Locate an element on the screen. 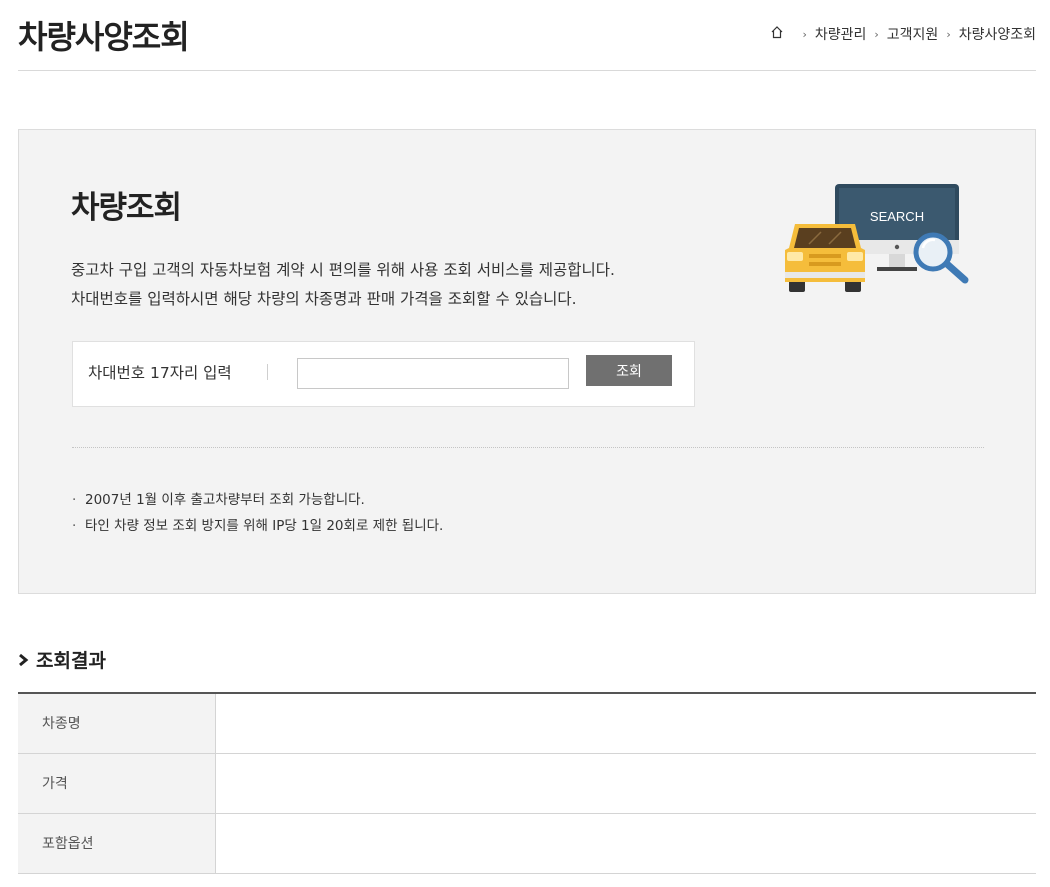 The height and width of the screenshot is (887, 1050). label-divider is located at coordinates (267, 372).